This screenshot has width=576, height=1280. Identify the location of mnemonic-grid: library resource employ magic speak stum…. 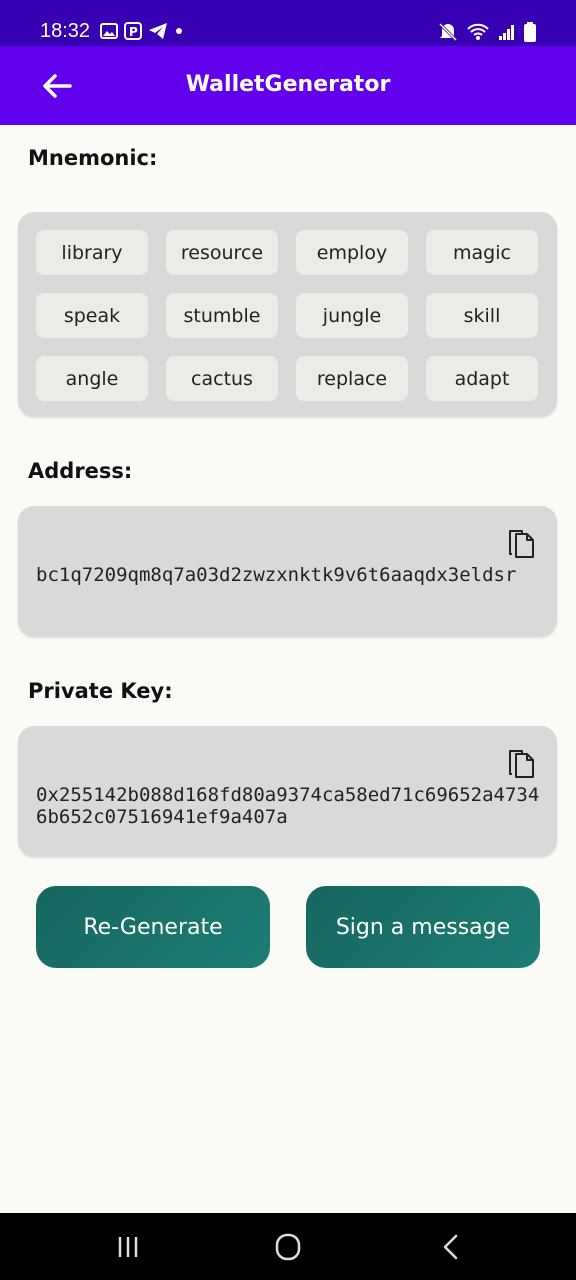
(287, 315).